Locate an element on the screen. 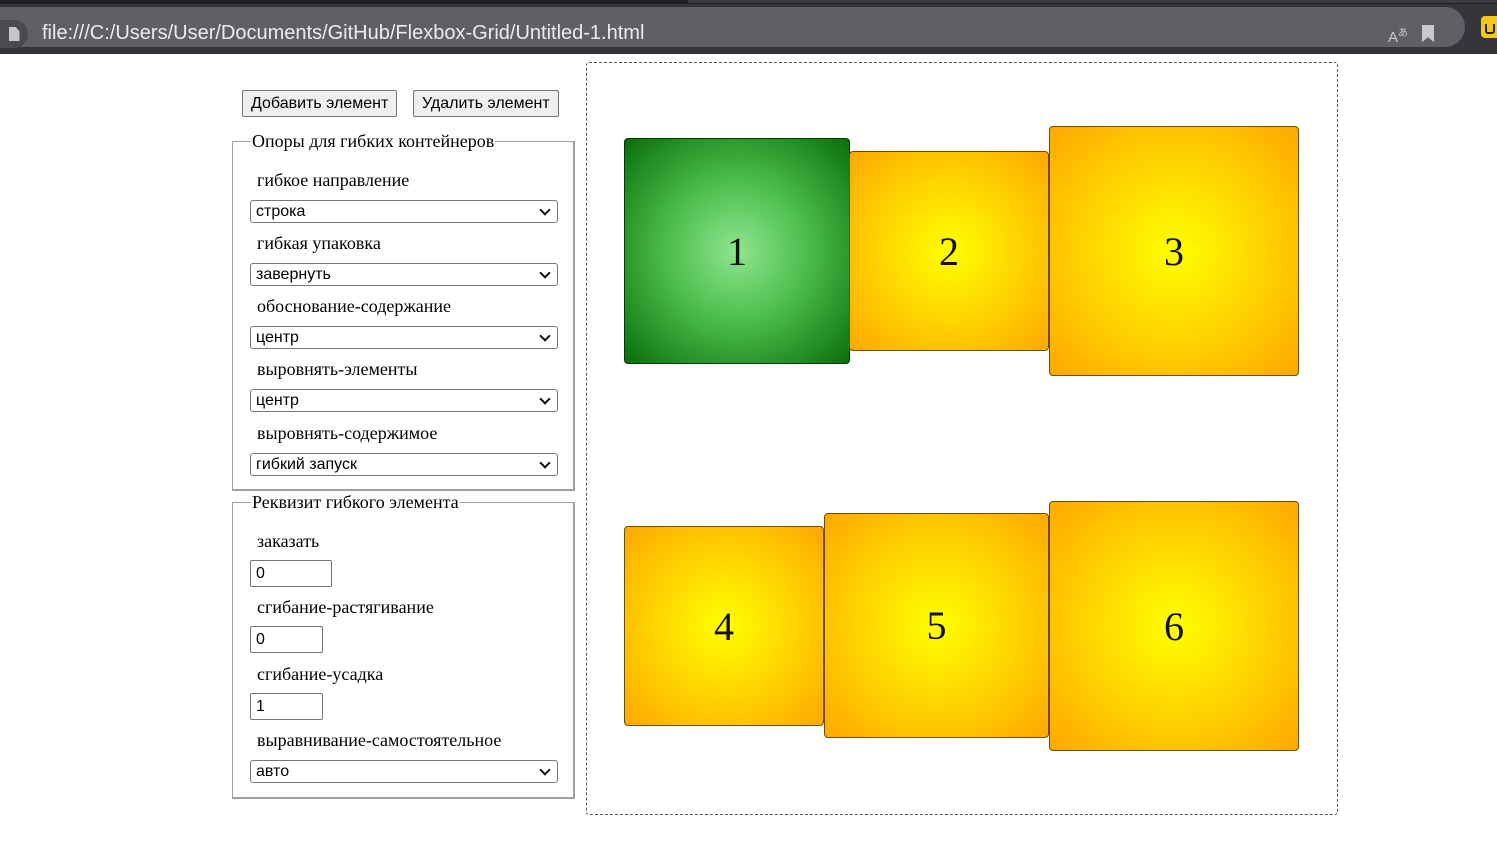 The image size is (1497, 847). extension-icon is located at coordinates (1489, 27).